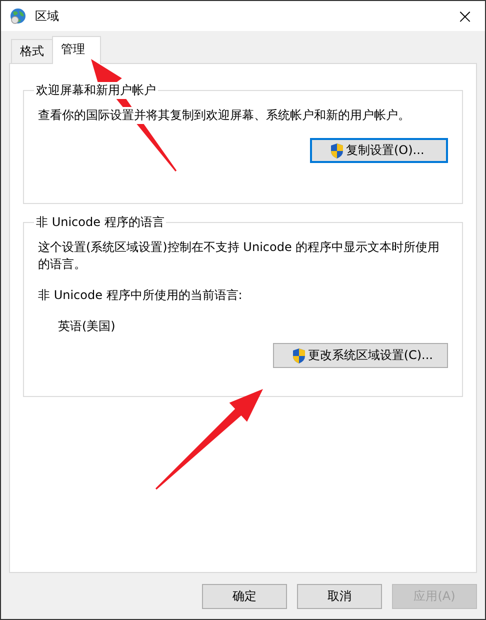  I want to click on language-value: 英语(美国), so click(87, 326).